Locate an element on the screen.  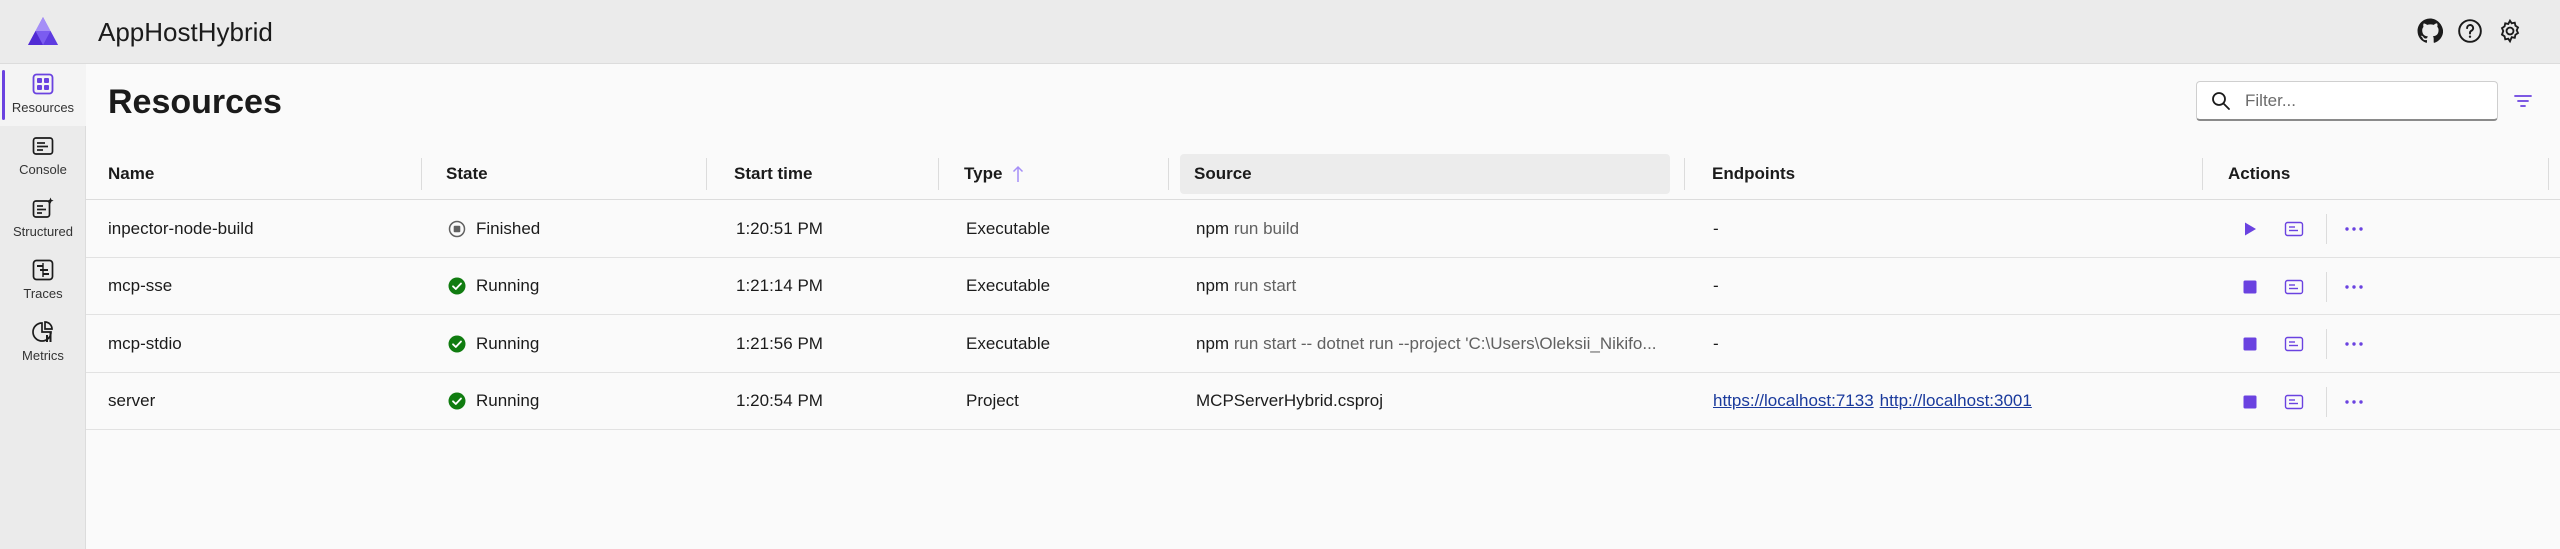
resource-name: mcp-stdio is located at coordinates (145, 343).